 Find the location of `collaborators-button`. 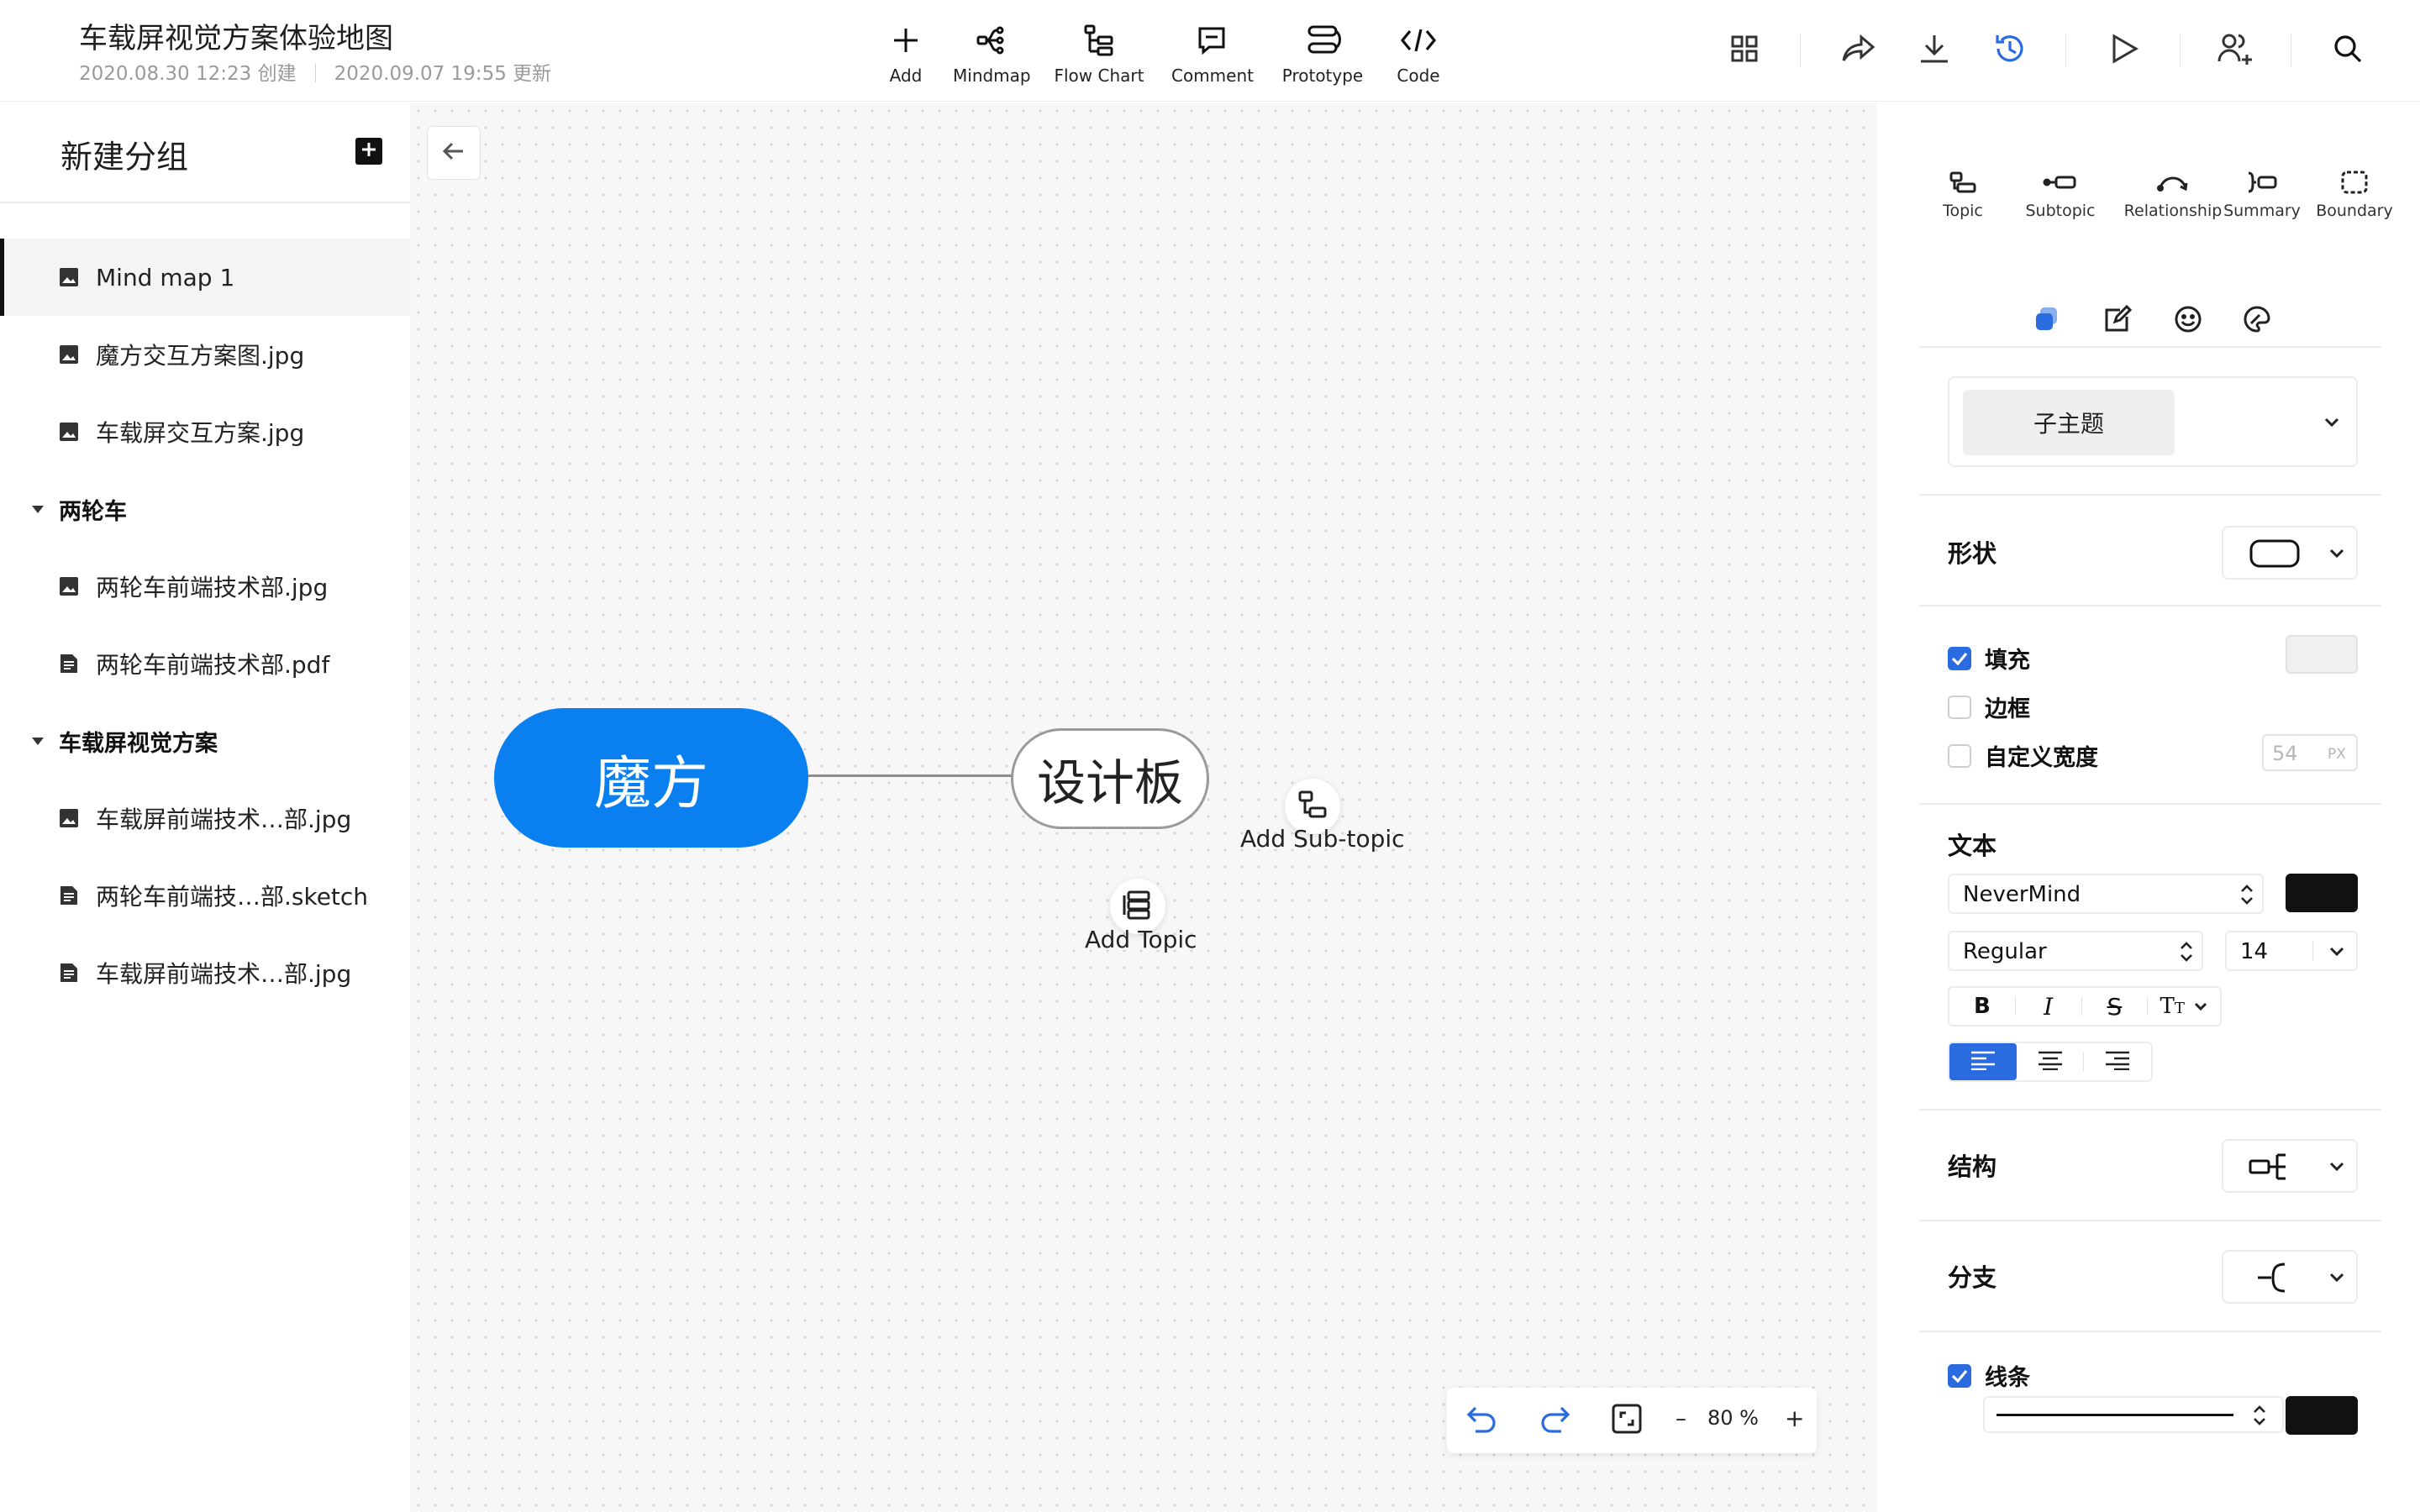

collaborators-button is located at coordinates (2235, 50).